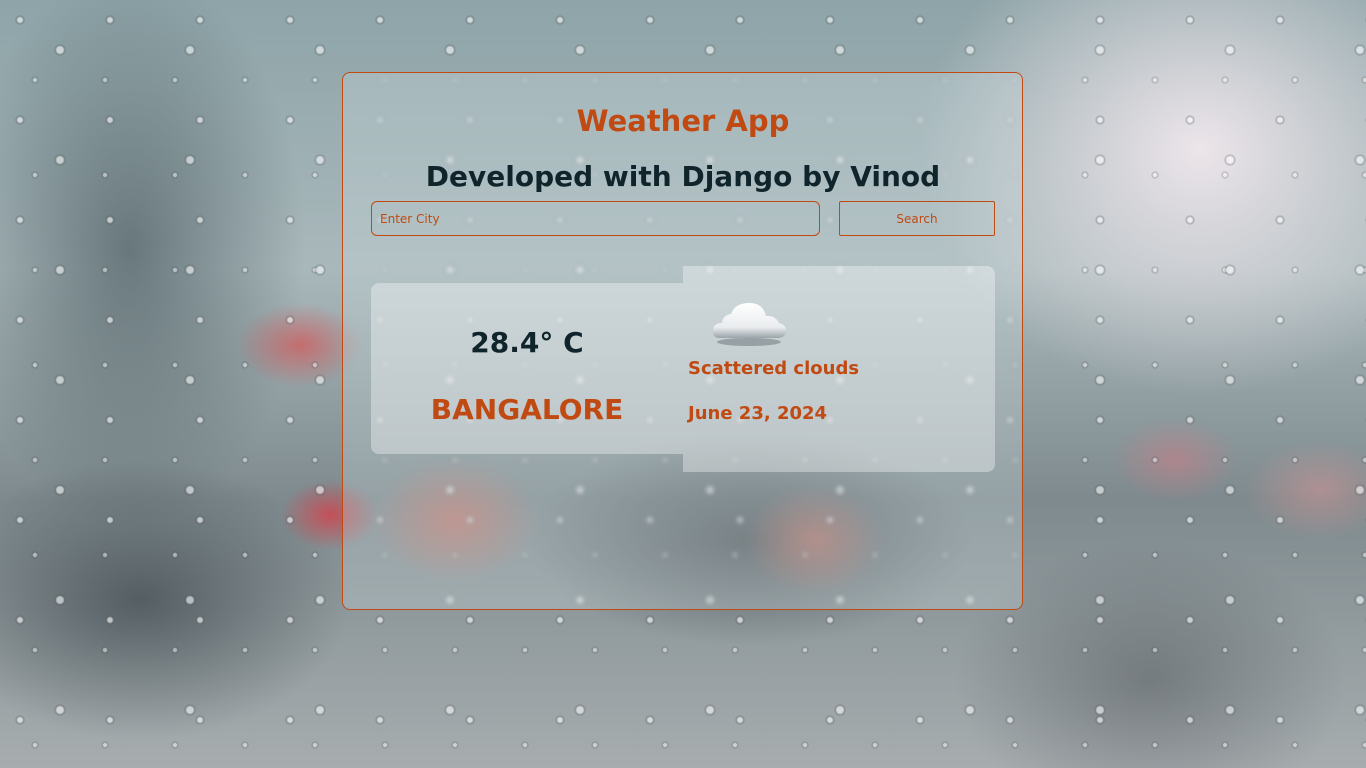  Describe the element at coordinates (527, 409) in the screenshot. I see `city-name: BANGALORE` at that location.